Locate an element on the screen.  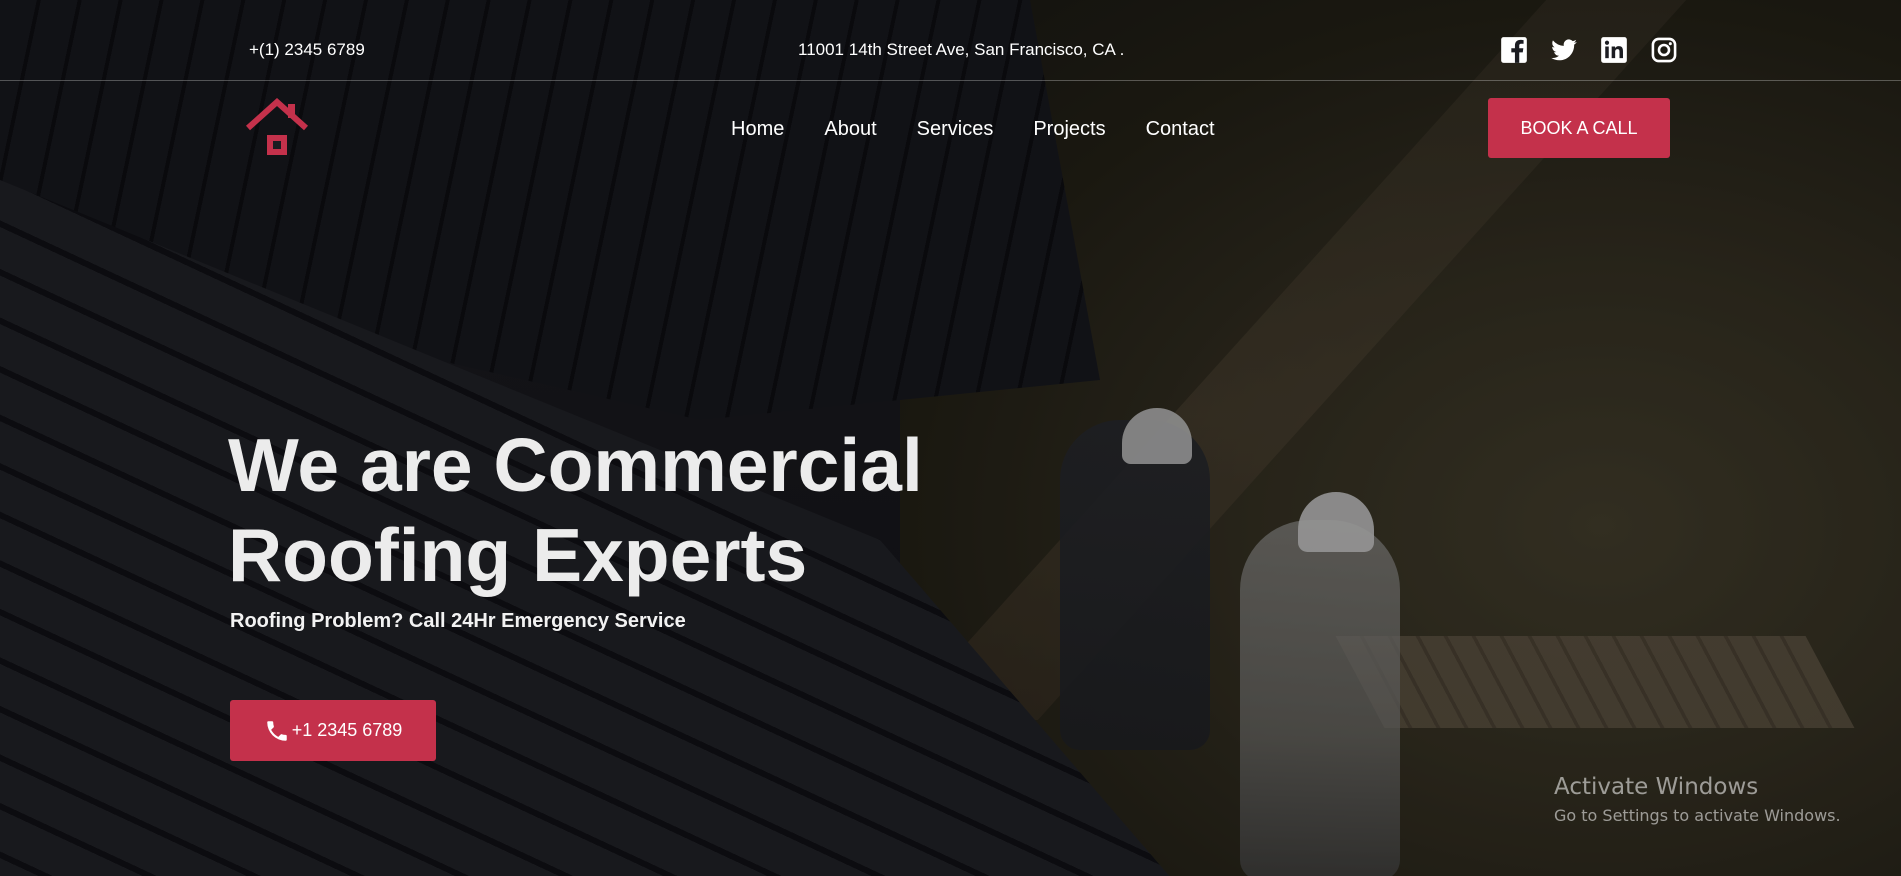
main-nav: Home About Services Projects Contact is located at coordinates (973, 129).